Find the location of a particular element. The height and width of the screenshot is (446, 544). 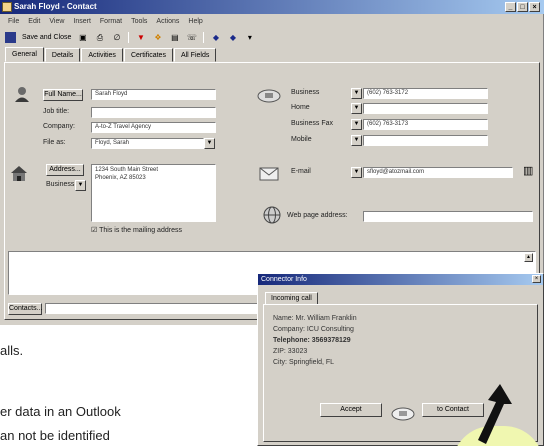

mailing-address-checkbox: ☑ This is the mailing address is located at coordinates (136, 230).